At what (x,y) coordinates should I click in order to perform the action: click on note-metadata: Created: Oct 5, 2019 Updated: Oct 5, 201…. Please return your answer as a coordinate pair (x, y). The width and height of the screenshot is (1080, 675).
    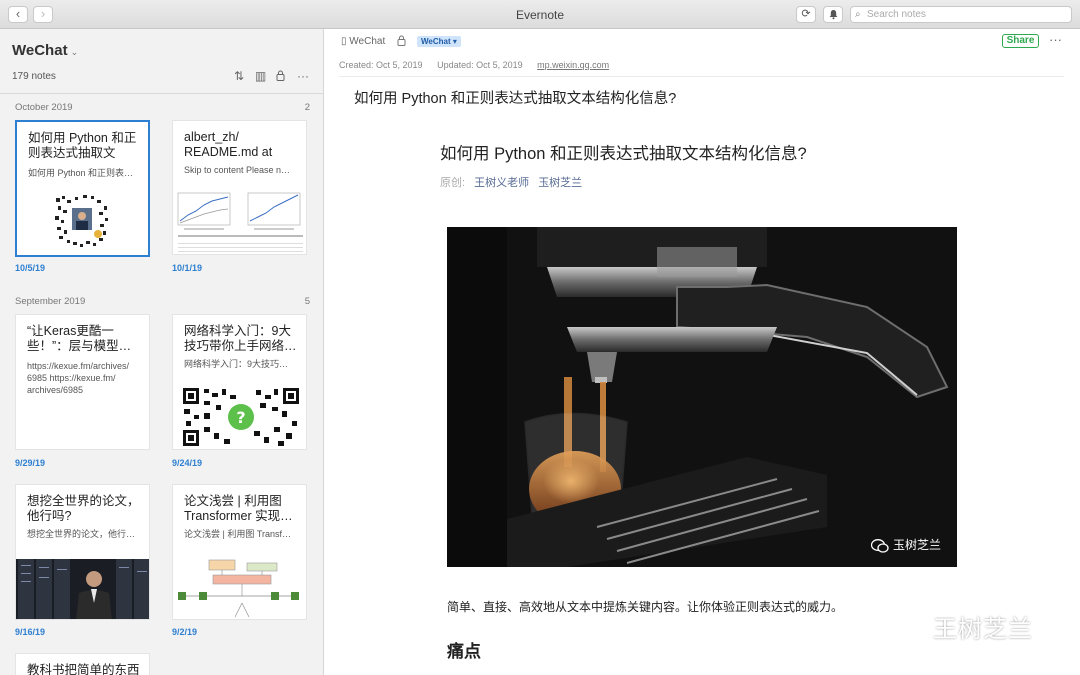
    Looking at the image, I should click on (474, 65).